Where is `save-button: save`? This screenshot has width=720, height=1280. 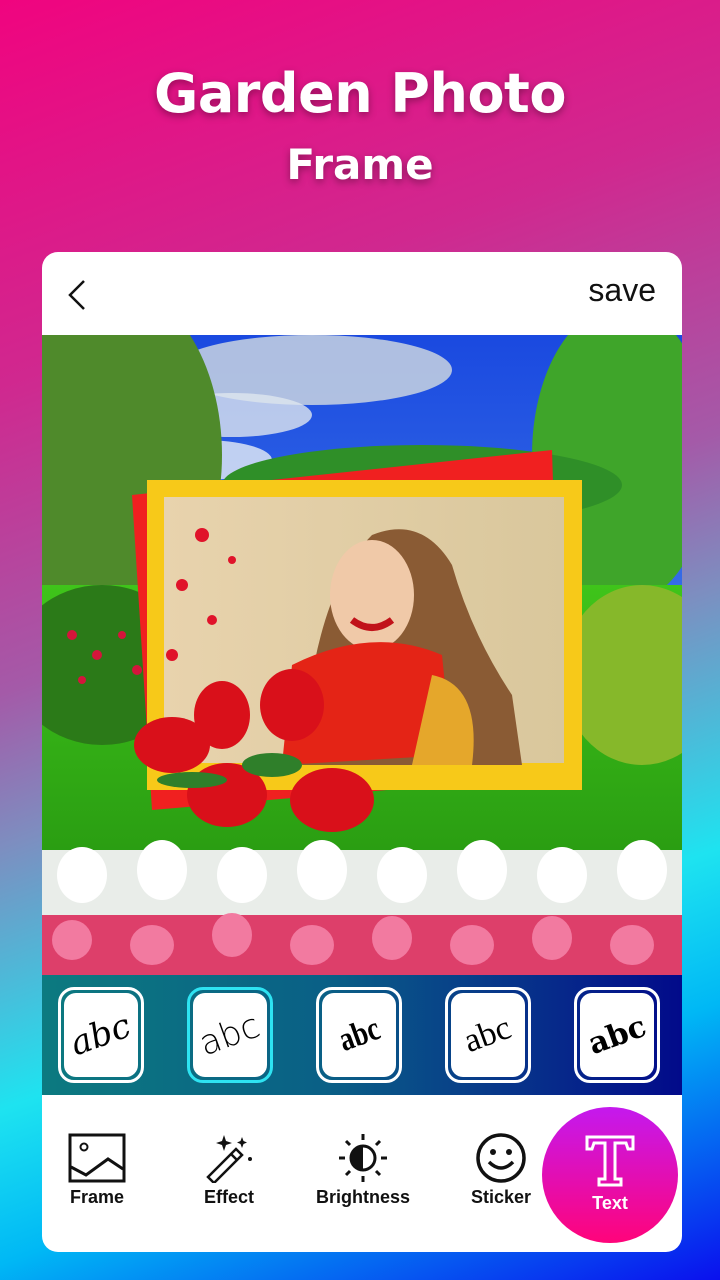 save-button: save is located at coordinates (622, 290).